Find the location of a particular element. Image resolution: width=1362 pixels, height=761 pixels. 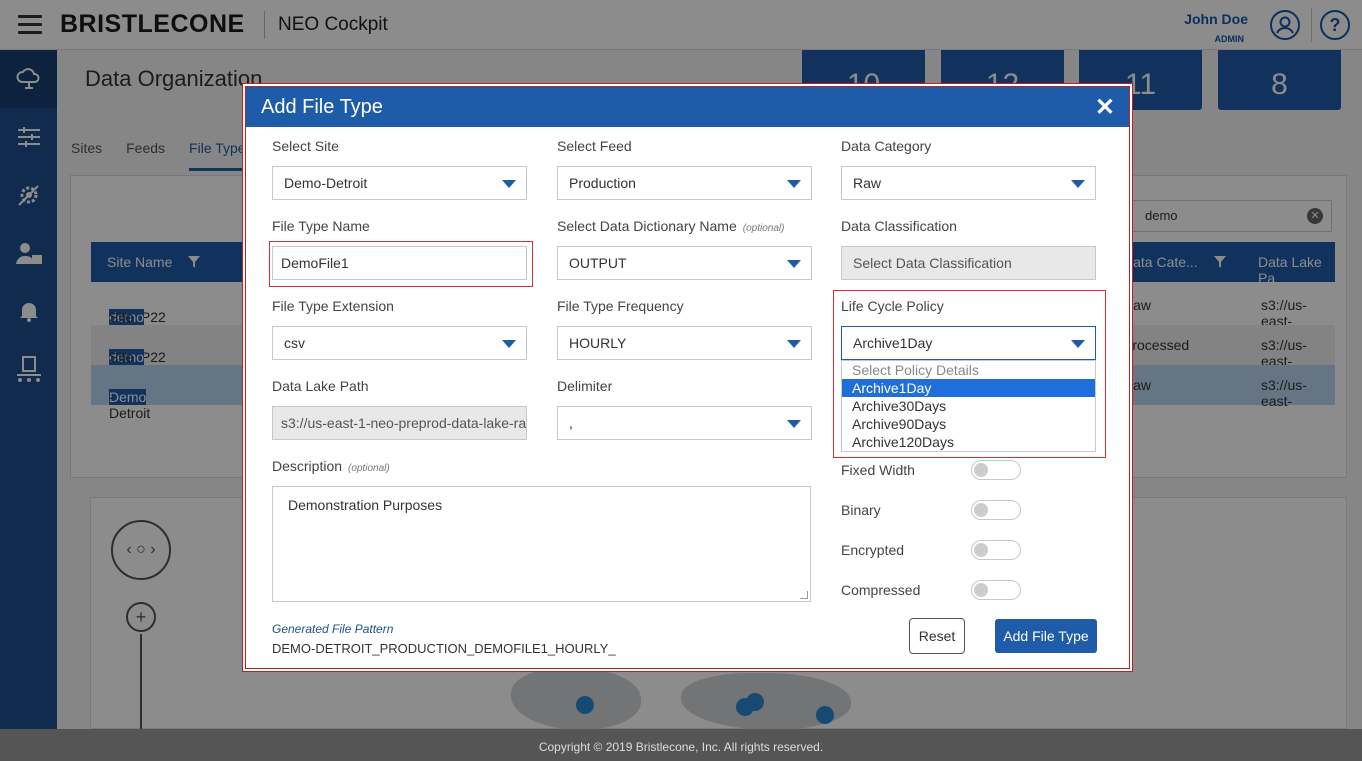

select-site-value: Demo-Detroit is located at coordinates (326, 183).